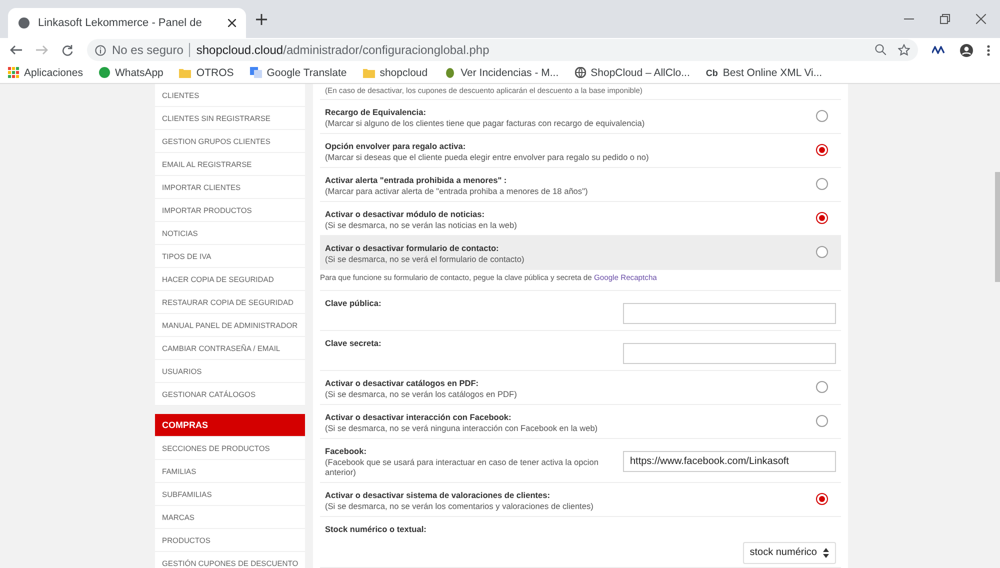 The width and height of the screenshot is (1000, 568). Describe the element at coordinates (421, 394) in the screenshot. I see `help-text: (Si se desmarca, no se verán los catálogos en PDF)` at that location.